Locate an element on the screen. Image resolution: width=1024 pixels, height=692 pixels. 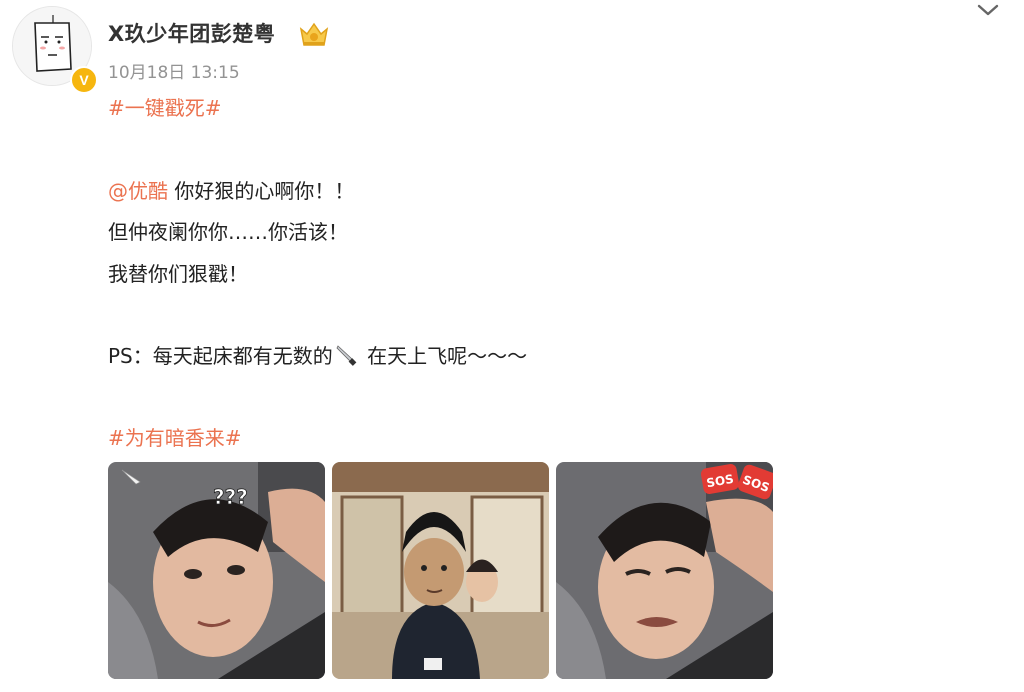
hashtag-top: #一键戳死# is located at coordinates (165, 106).